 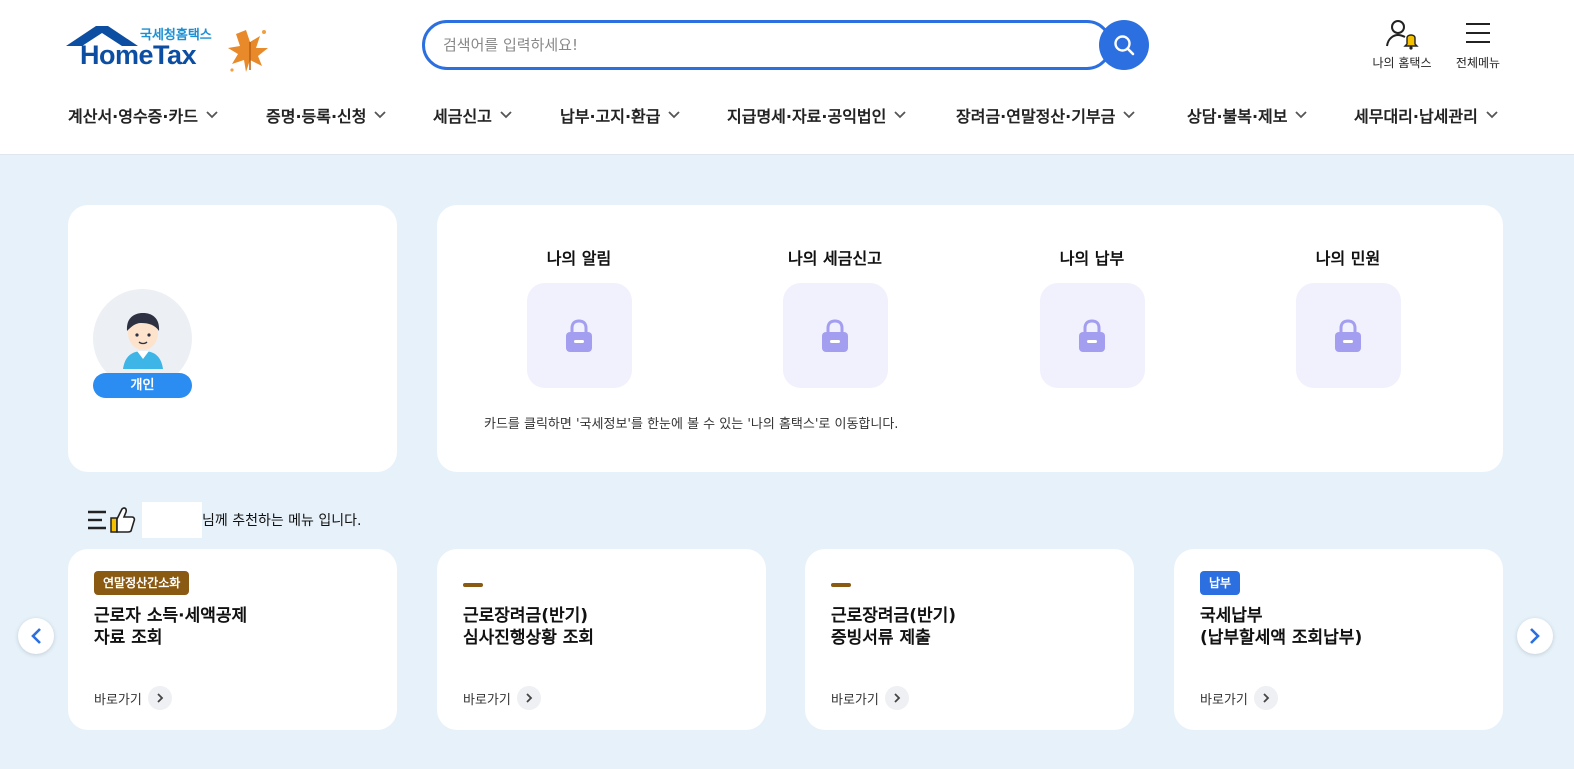 I want to click on hamburger-menu-icon, so click(x=1478, y=33).